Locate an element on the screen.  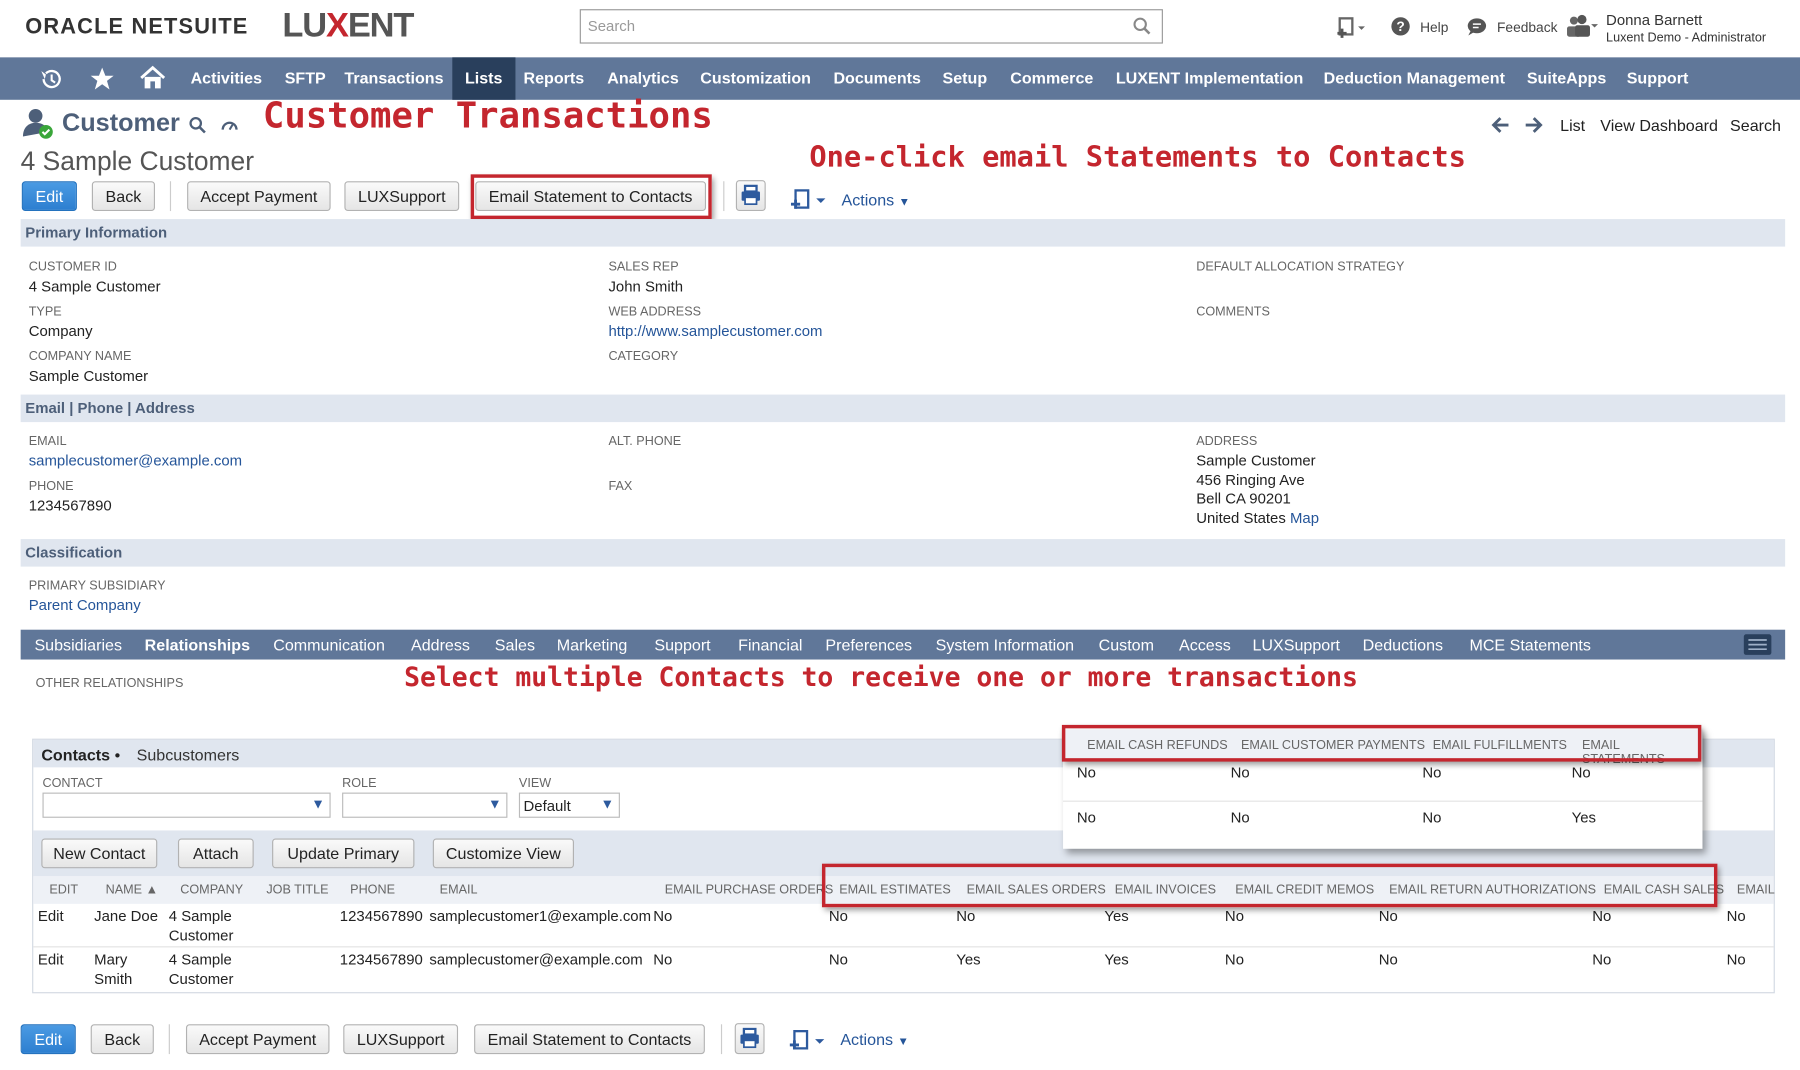
feedback-link: Feedback is located at coordinates (1527, 27).